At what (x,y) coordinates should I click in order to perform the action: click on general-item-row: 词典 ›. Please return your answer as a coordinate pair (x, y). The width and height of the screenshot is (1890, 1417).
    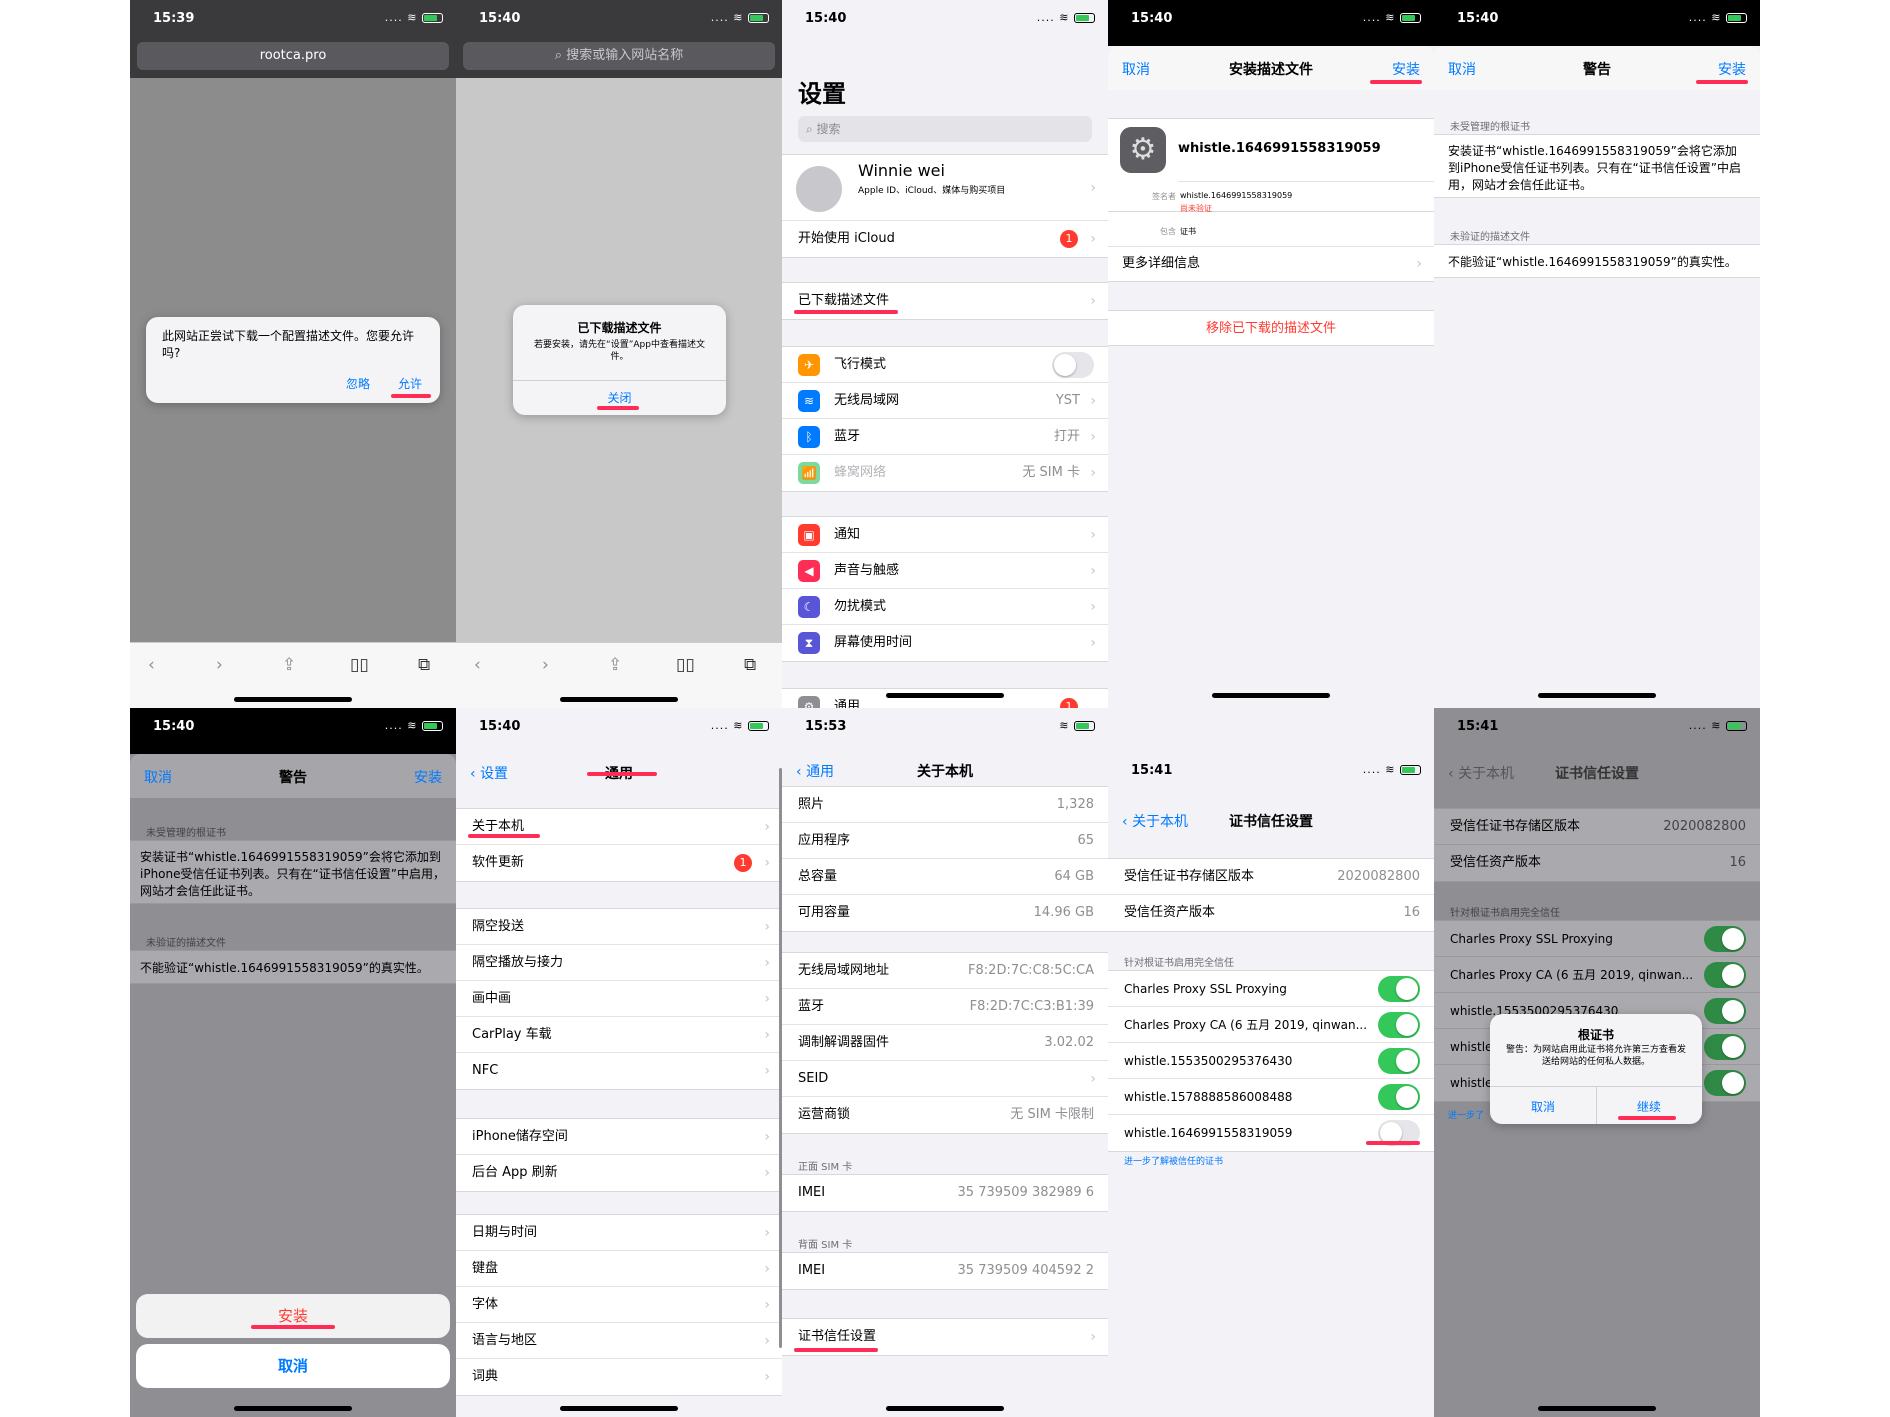
    Looking at the image, I should click on (619, 1377).